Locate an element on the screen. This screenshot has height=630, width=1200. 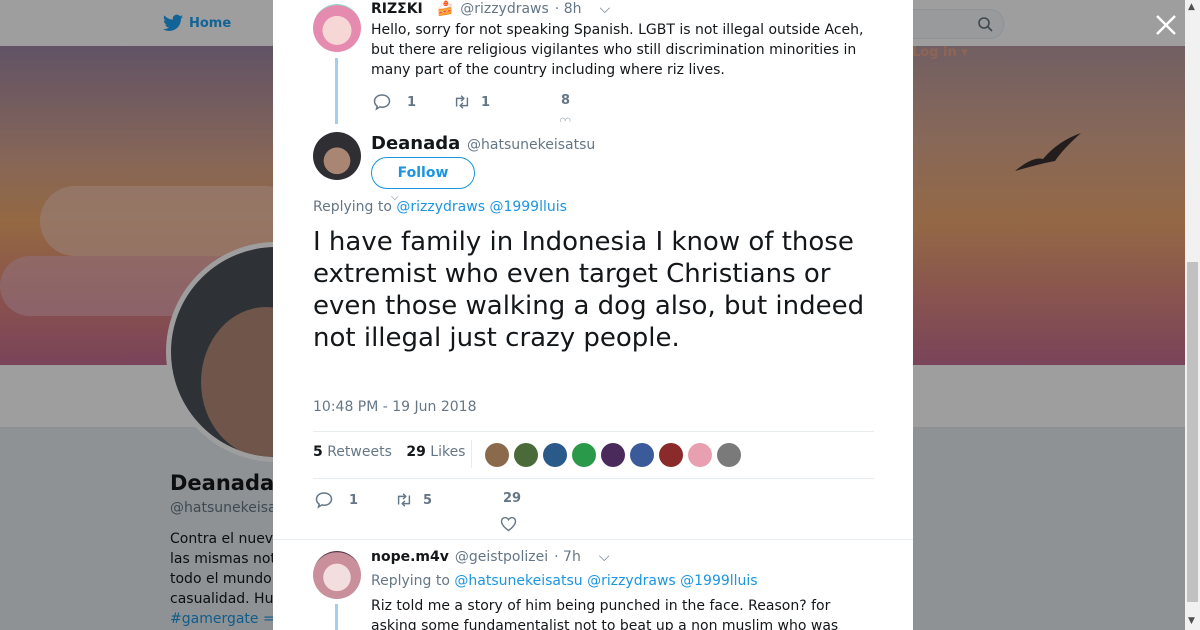
retweet-button: 1 is located at coordinates (471, 102).